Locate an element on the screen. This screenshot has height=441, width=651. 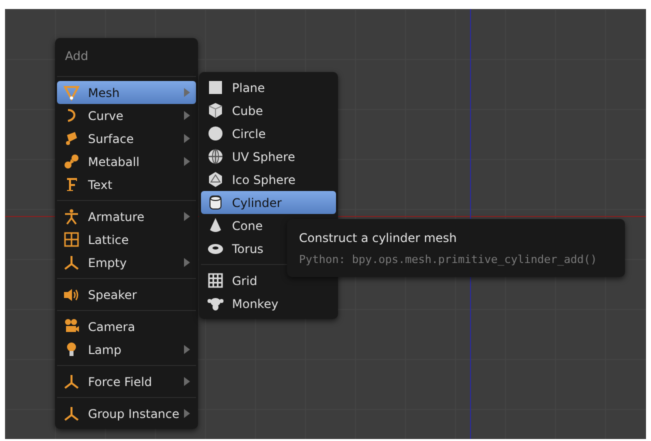
square-icon is located at coordinates (215, 87).